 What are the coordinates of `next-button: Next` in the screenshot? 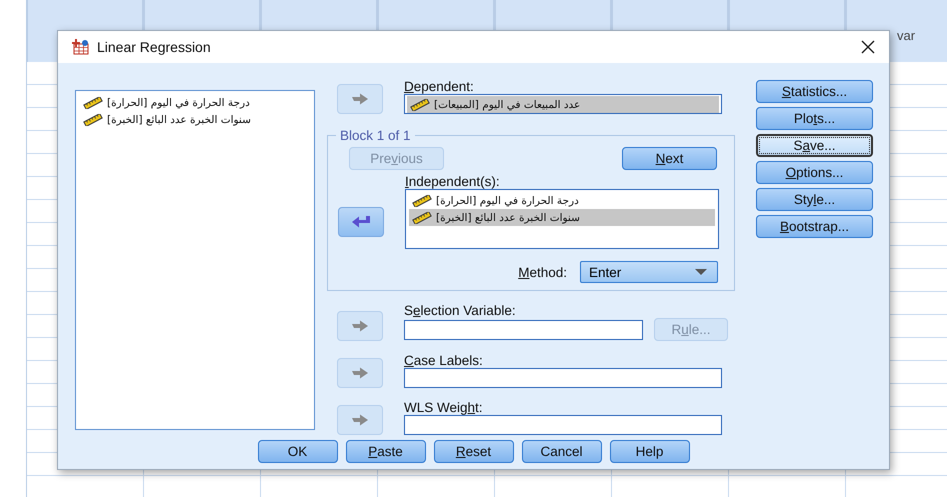 It's located at (669, 158).